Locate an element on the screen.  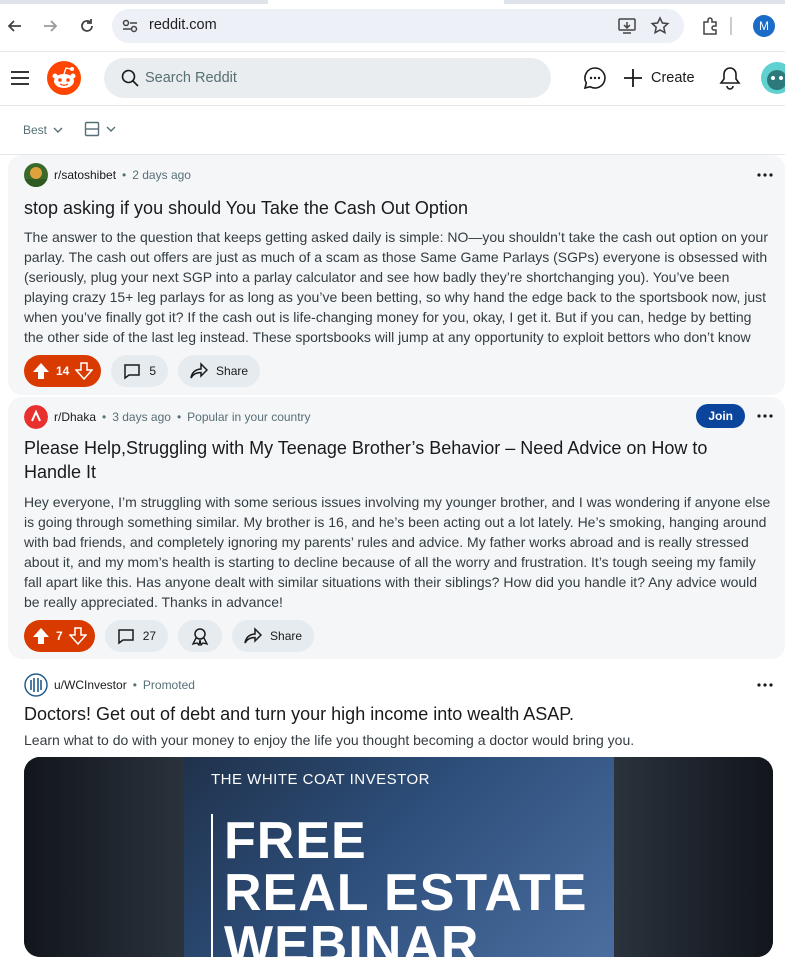
tab-strip is located at coordinates (392, 2).